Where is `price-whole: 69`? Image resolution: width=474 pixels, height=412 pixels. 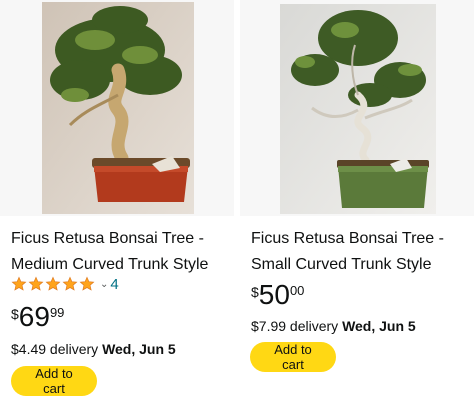 price-whole: 69 is located at coordinates (34, 316).